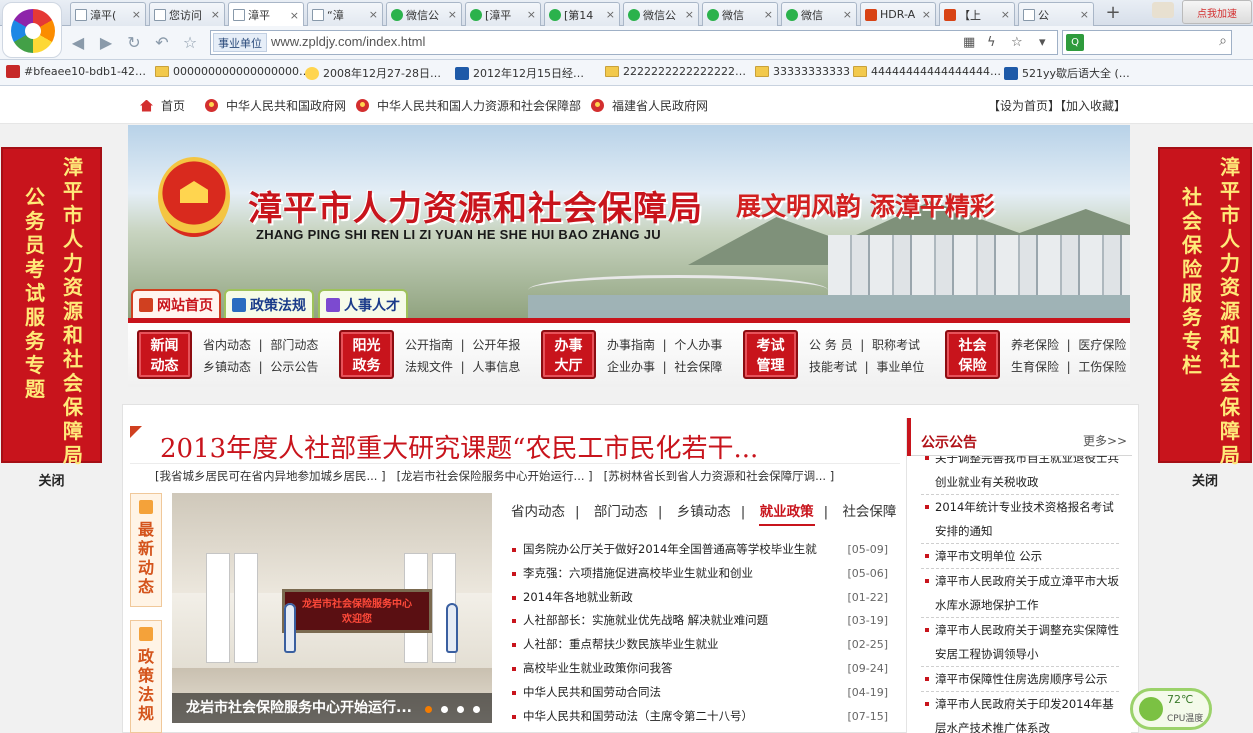 This screenshot has height=733, width=1253. Describe the element at coordinates (568, 354) in the screenshot. I see `category-badge: 办事 大厅` at that location.